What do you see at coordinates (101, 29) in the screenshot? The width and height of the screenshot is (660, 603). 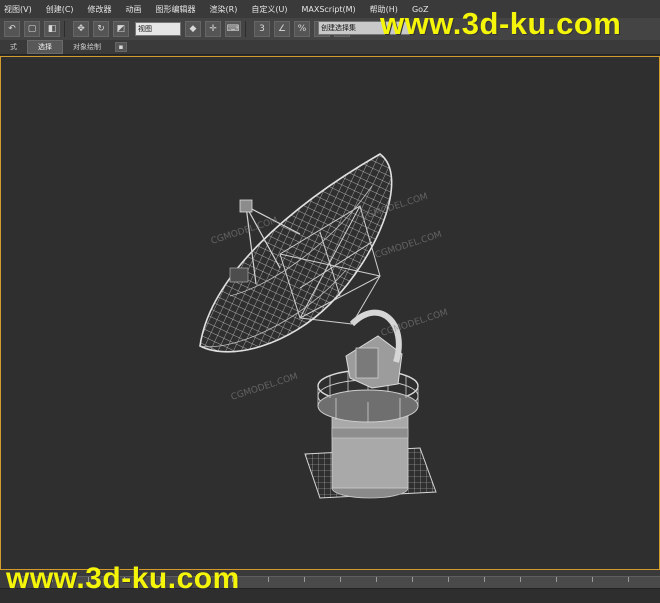 I see `rotate-icon: ↻` at bounding box center [101, 29].